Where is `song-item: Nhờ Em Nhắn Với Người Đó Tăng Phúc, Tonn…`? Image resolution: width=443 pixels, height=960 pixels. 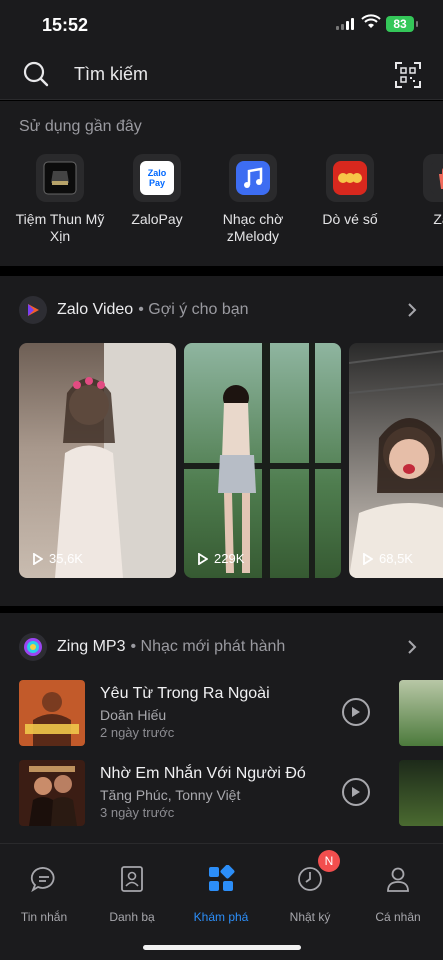
song-item: Nhờ Em Nhắn Với Người Đó Tăng Phúc, Tonn… is located at coordinates (229, 793).